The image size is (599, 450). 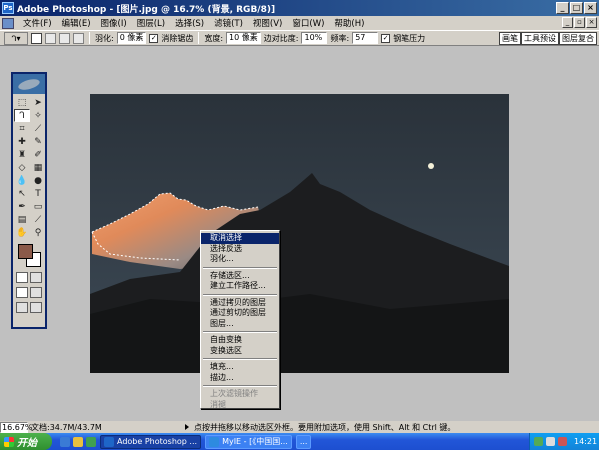 What do you see at coordinates (25, 251) in the screenshot?
I see `foreground-color-swatch` at bounding box center [25, 251].